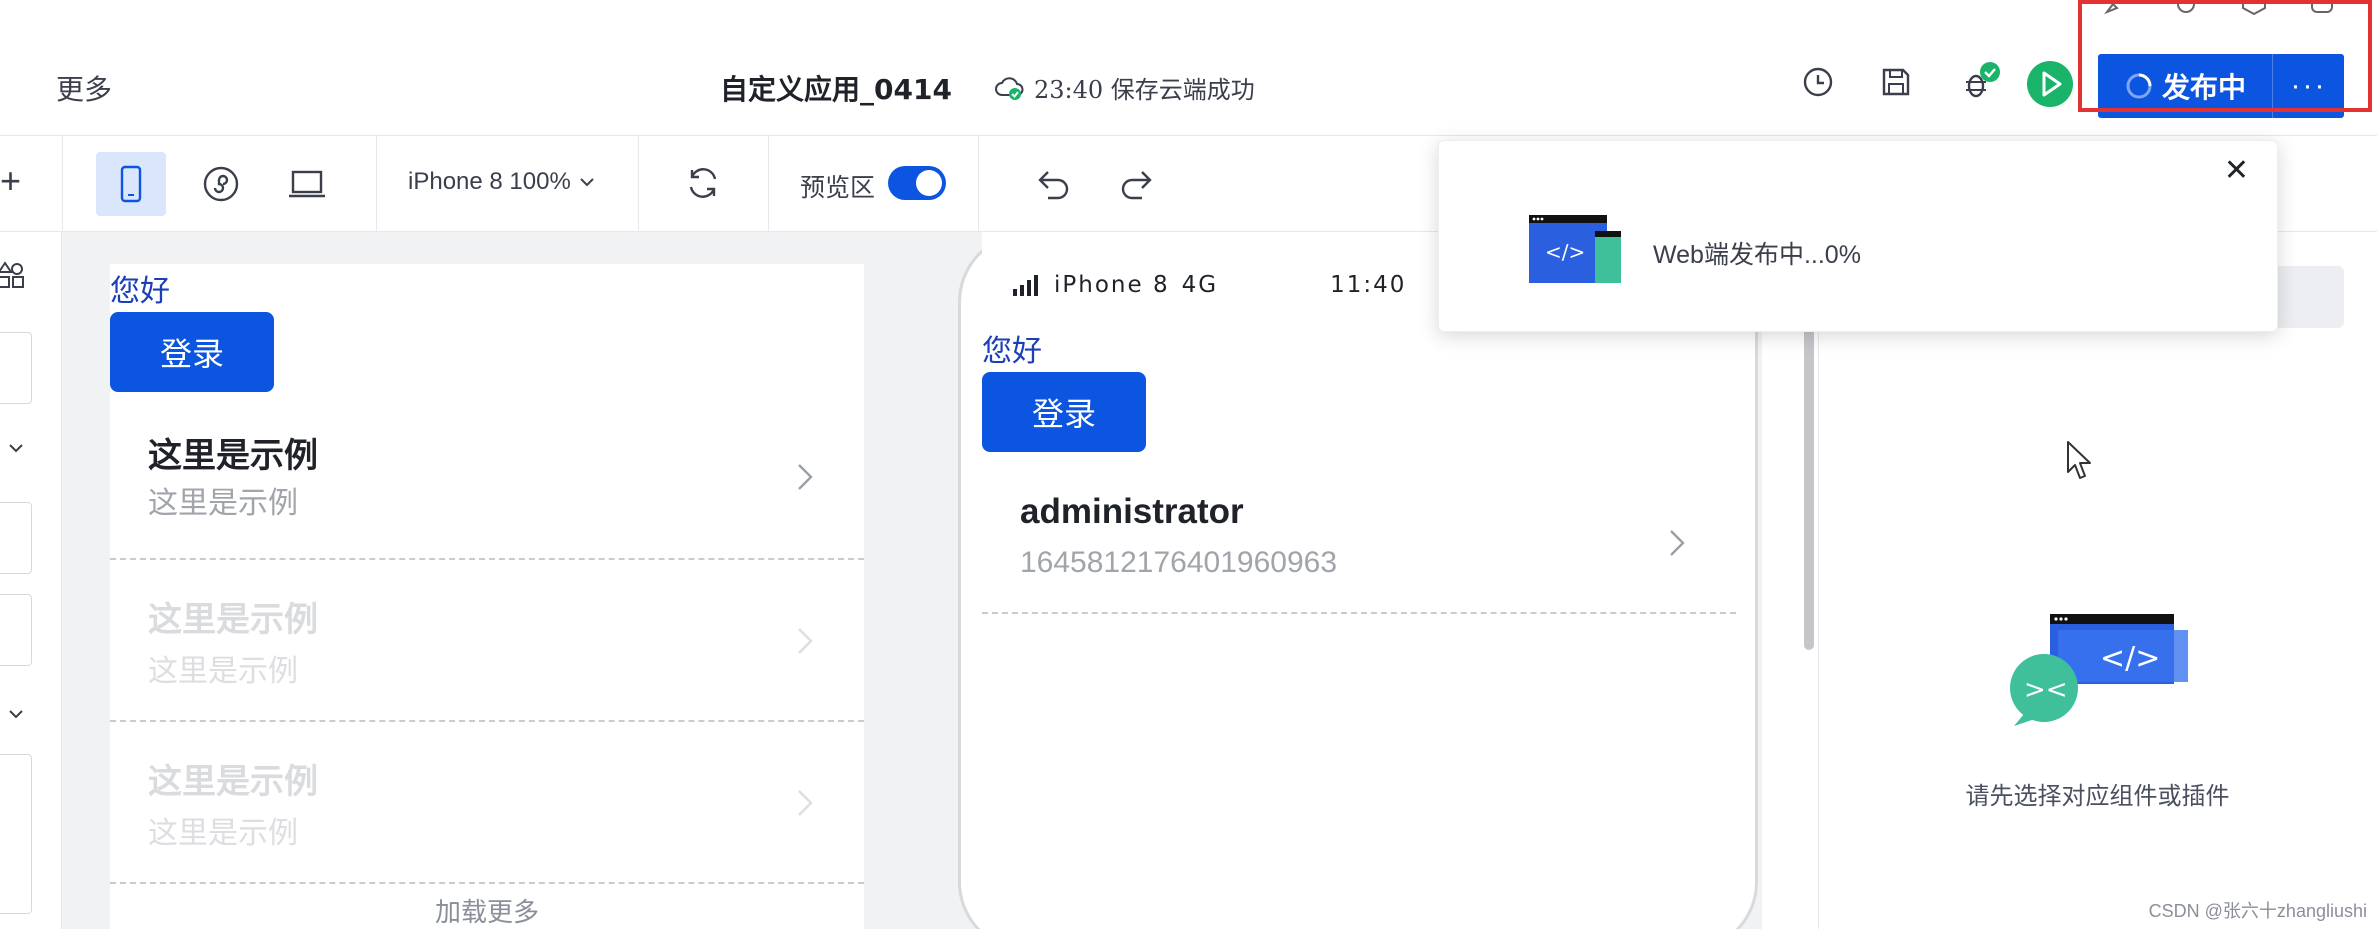  What do you see at coordinates (703, 183) in the screenshot?
I see `refresh-icon` at bounding box center [703, 183].